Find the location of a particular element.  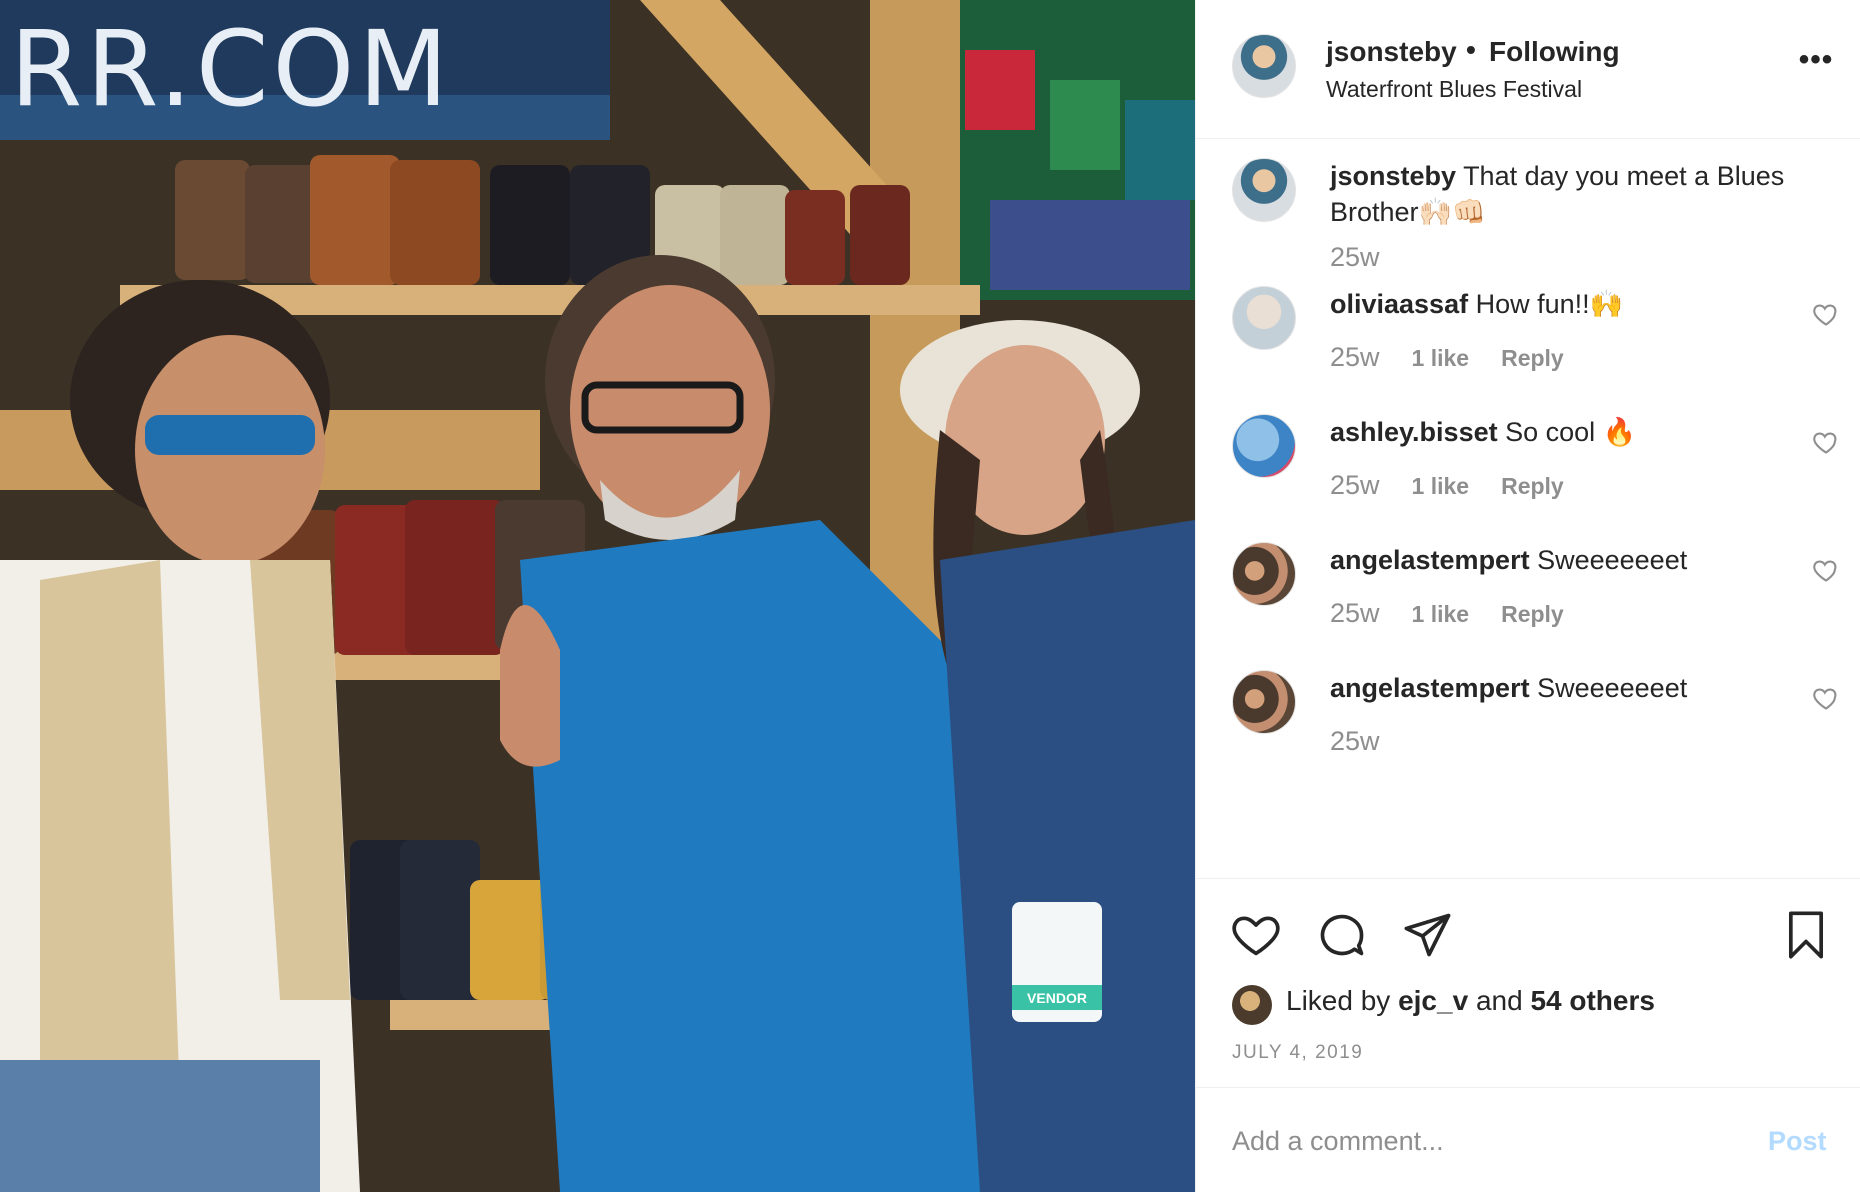

bookmark-icon is located at coordinates (1806, 935).